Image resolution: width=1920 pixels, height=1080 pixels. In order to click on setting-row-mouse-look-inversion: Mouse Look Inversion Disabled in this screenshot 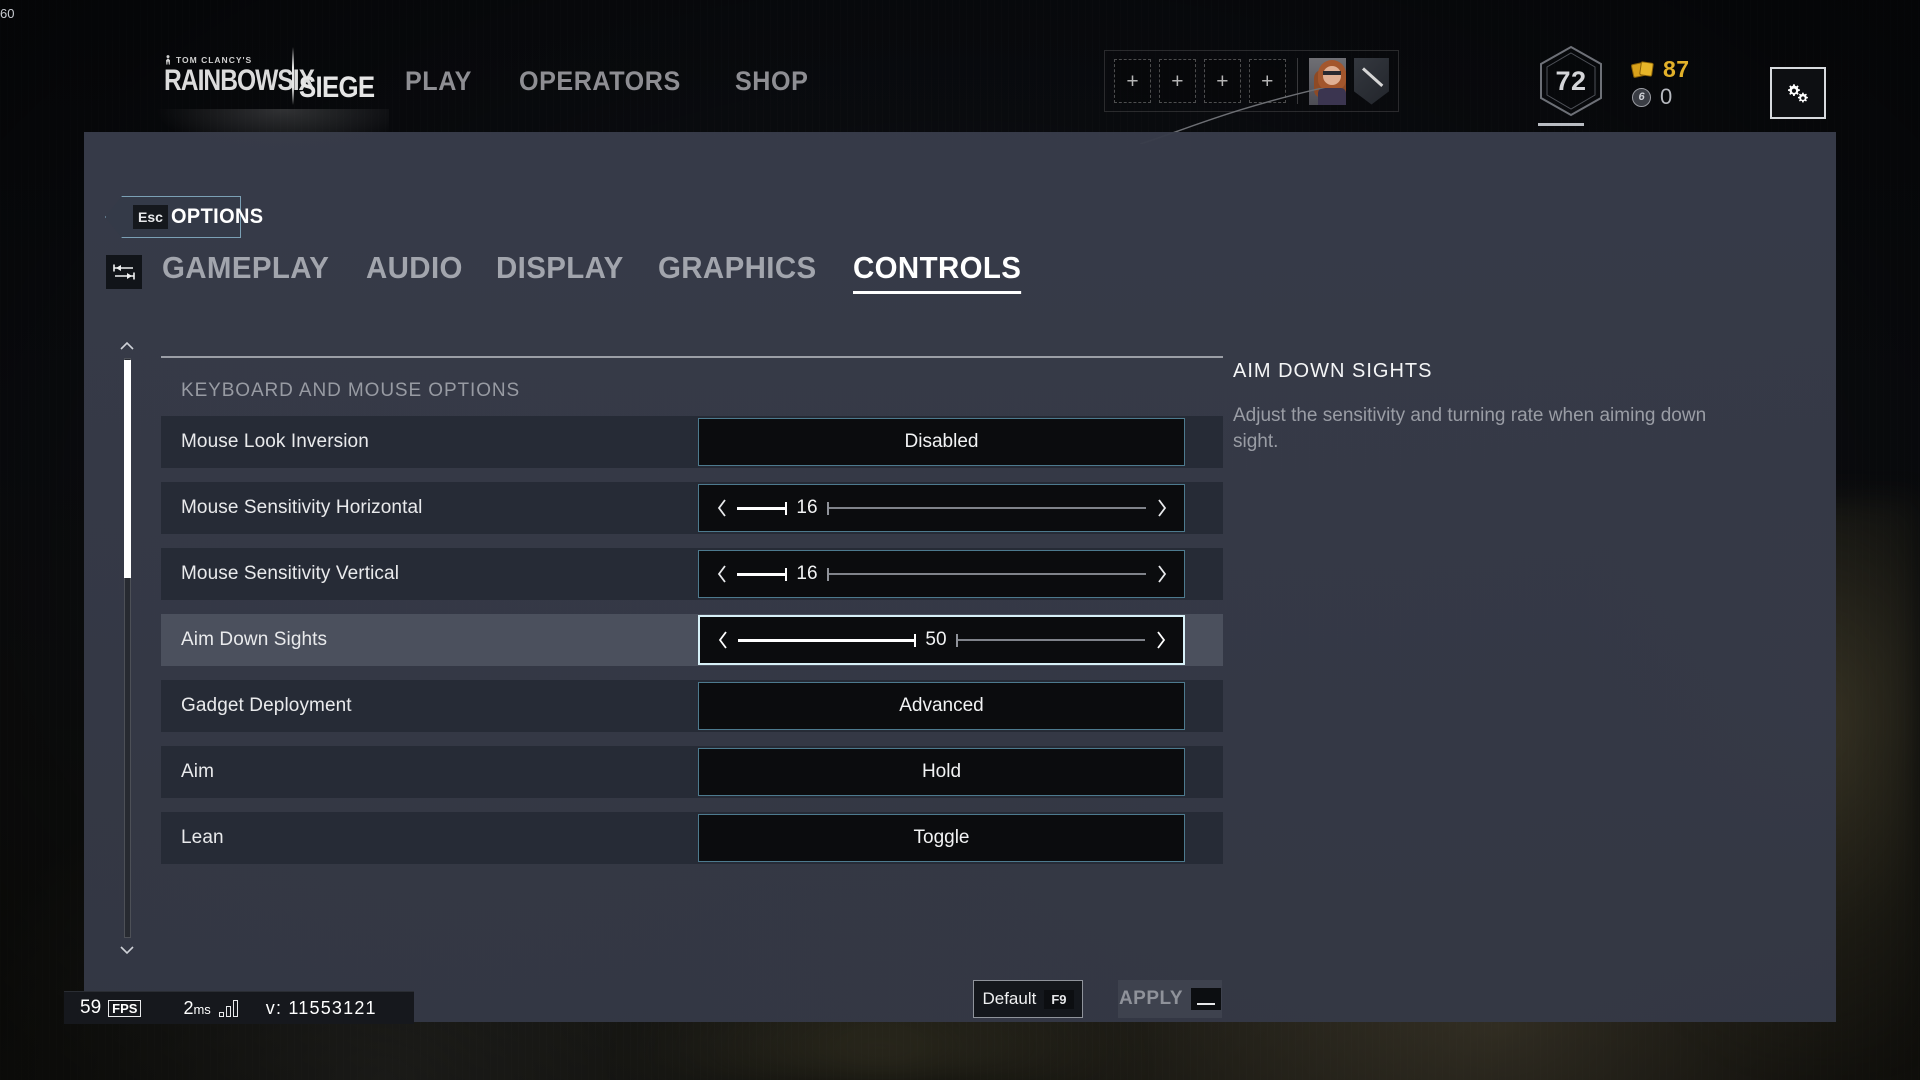, I will do `click(692, 442)`.